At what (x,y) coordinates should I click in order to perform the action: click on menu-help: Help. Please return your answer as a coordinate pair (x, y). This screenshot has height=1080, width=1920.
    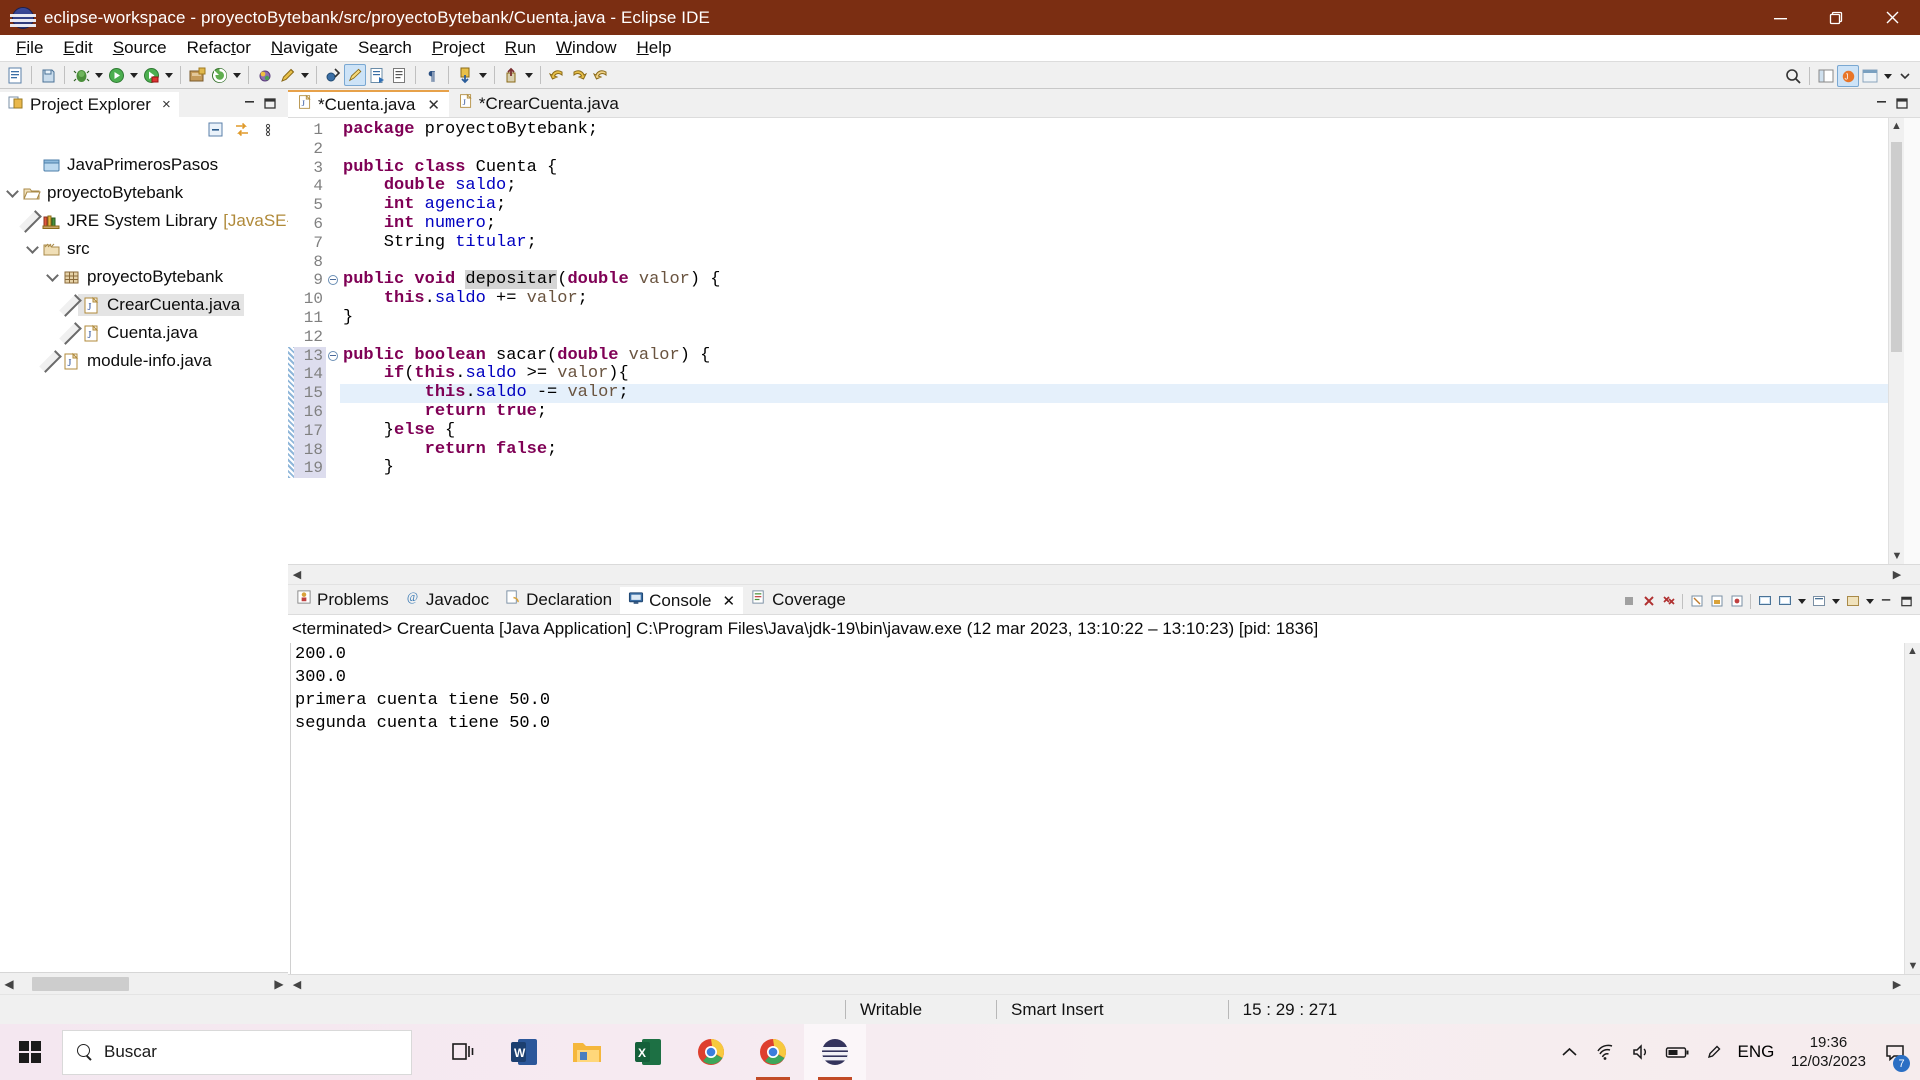
    Looking at the image, I should click on (653, 48).